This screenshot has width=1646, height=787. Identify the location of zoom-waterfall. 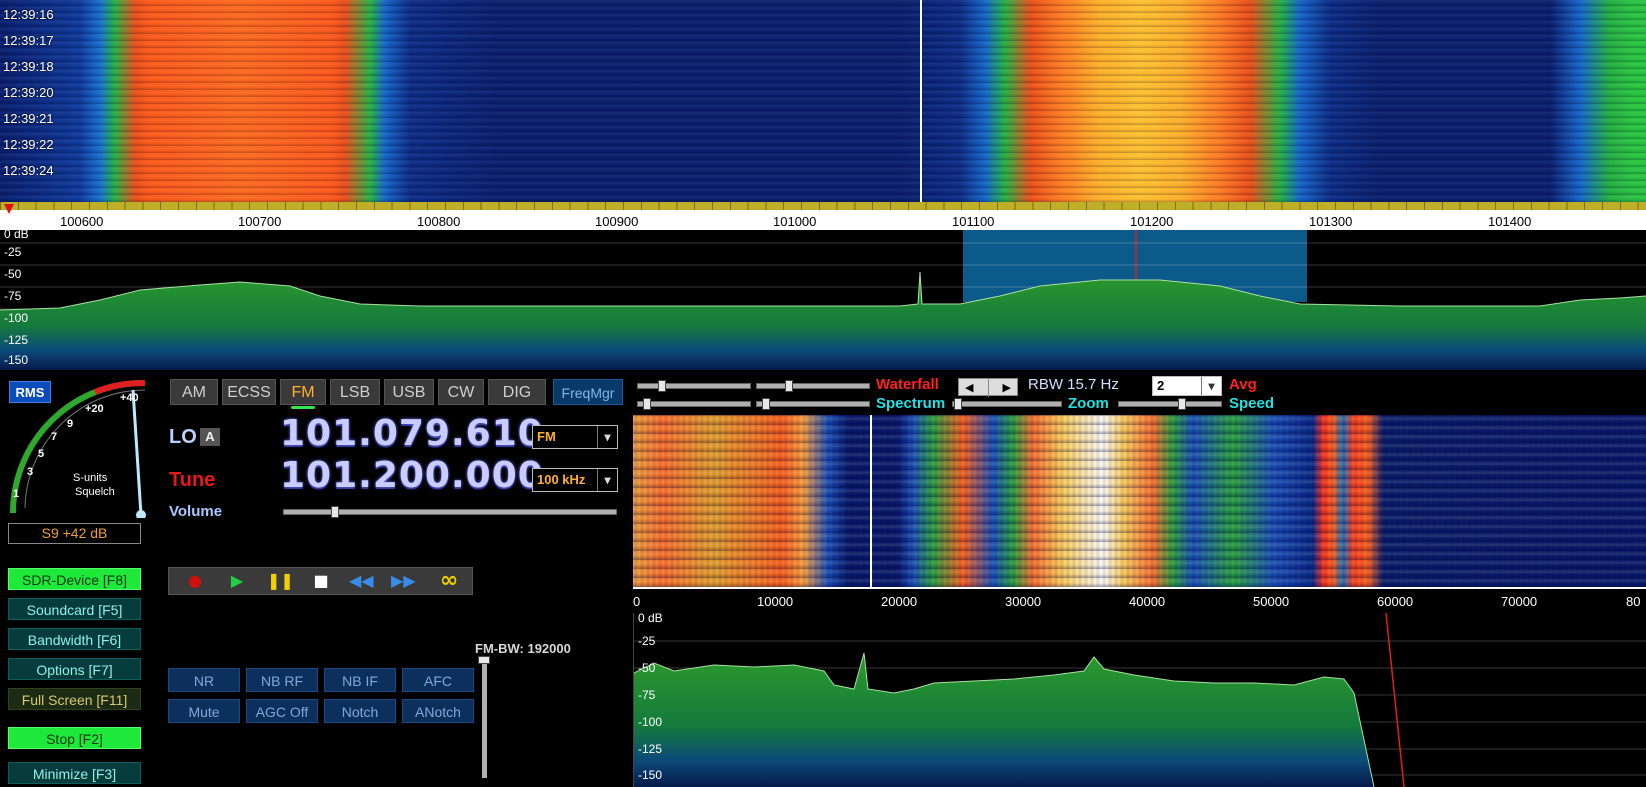
(1139, 501).